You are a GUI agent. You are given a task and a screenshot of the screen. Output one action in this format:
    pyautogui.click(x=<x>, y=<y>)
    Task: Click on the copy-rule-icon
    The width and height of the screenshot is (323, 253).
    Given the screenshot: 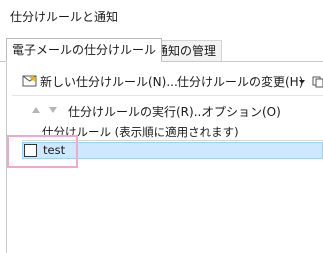 What is the action you would take?
    pyautogui.click(x=317, y=82)
    